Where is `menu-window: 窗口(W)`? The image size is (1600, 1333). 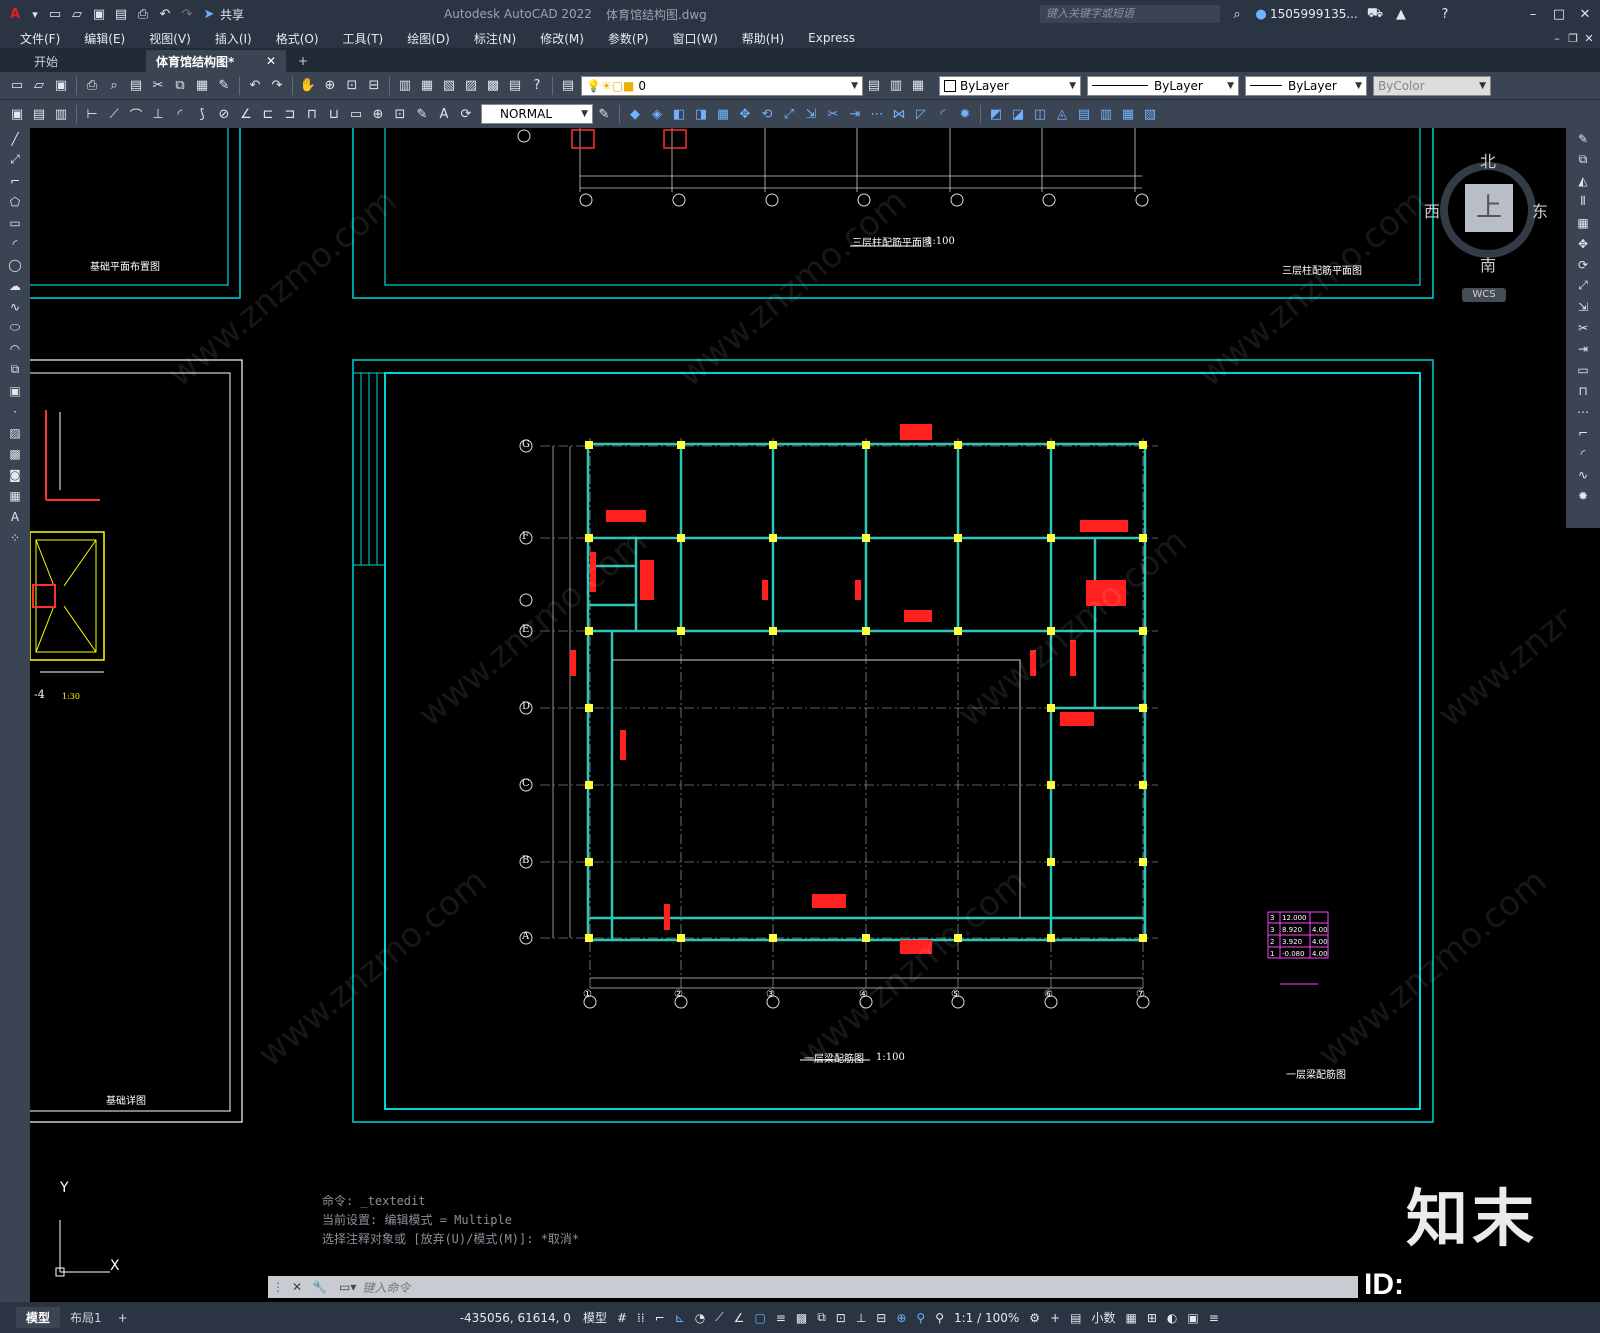
menu-window: 窗口(W) is located at coordinates (695, 38).